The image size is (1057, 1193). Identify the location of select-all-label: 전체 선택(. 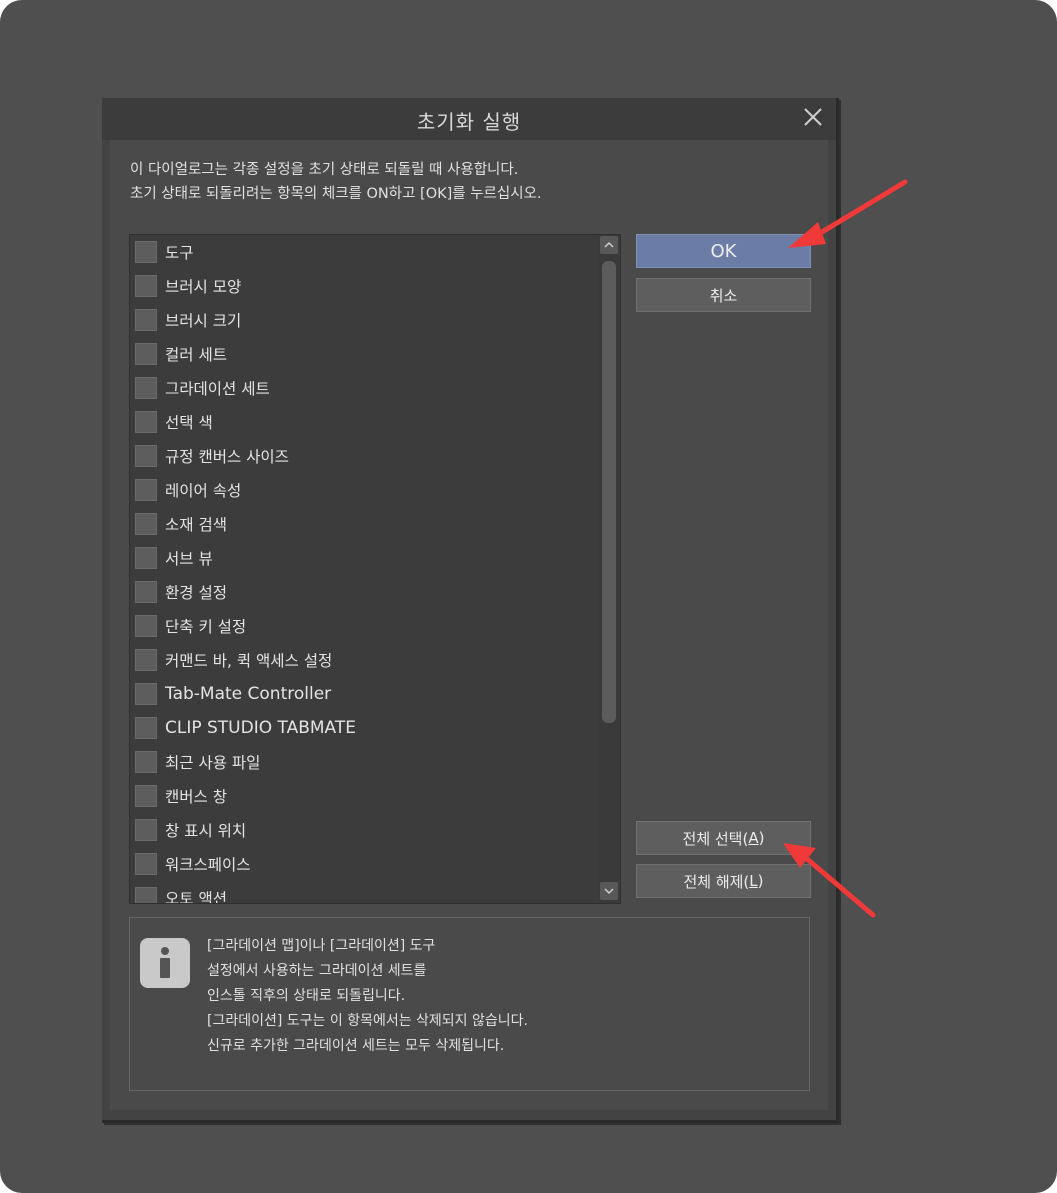
(715, 838).